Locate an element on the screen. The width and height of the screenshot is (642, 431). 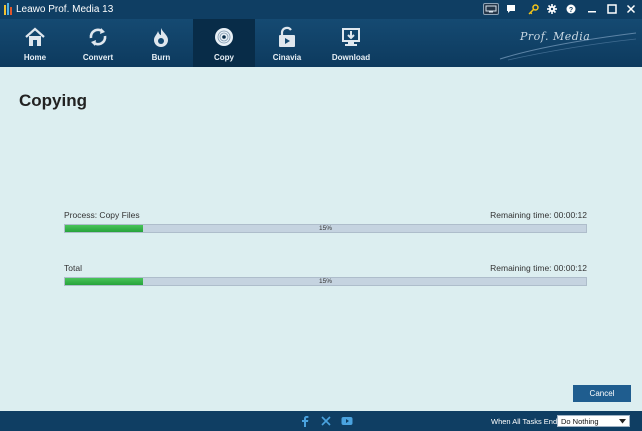
x-twitter-icon is located at coordinates (326, 421).